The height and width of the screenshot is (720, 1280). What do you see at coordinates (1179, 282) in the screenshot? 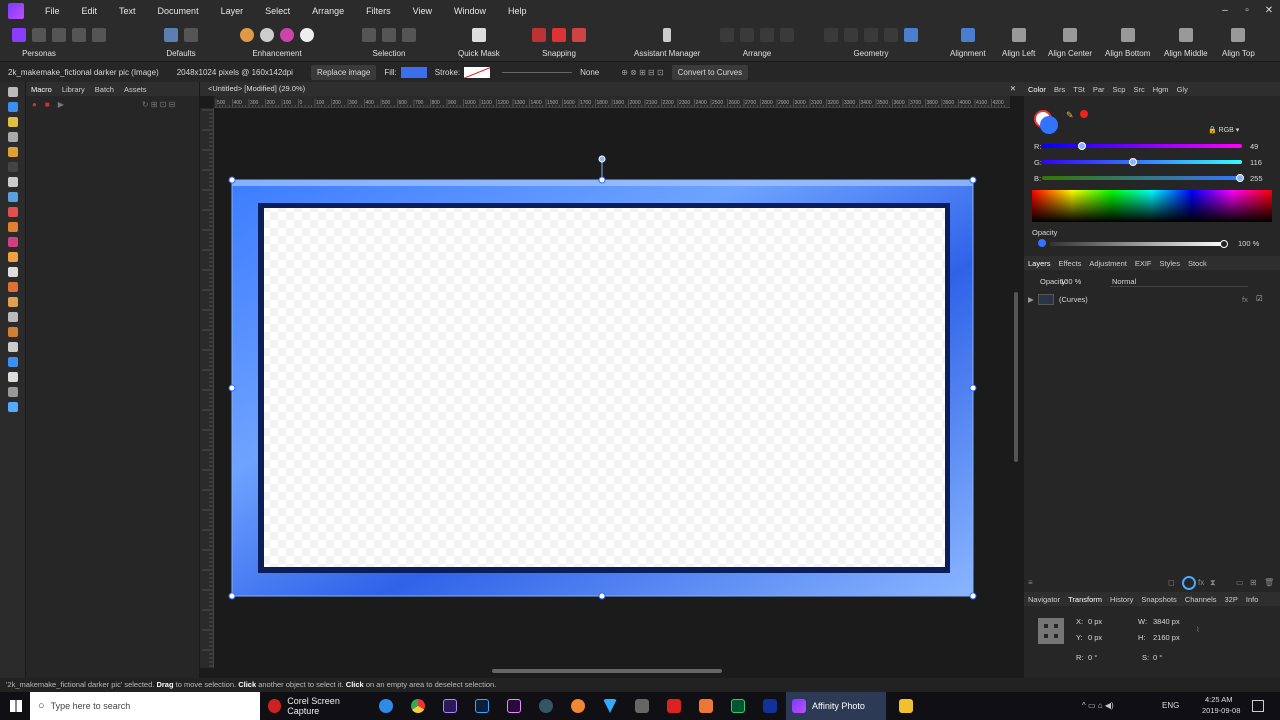
I see `blend-mode-dropdown: Normal` at bounding box center [1179, 282].